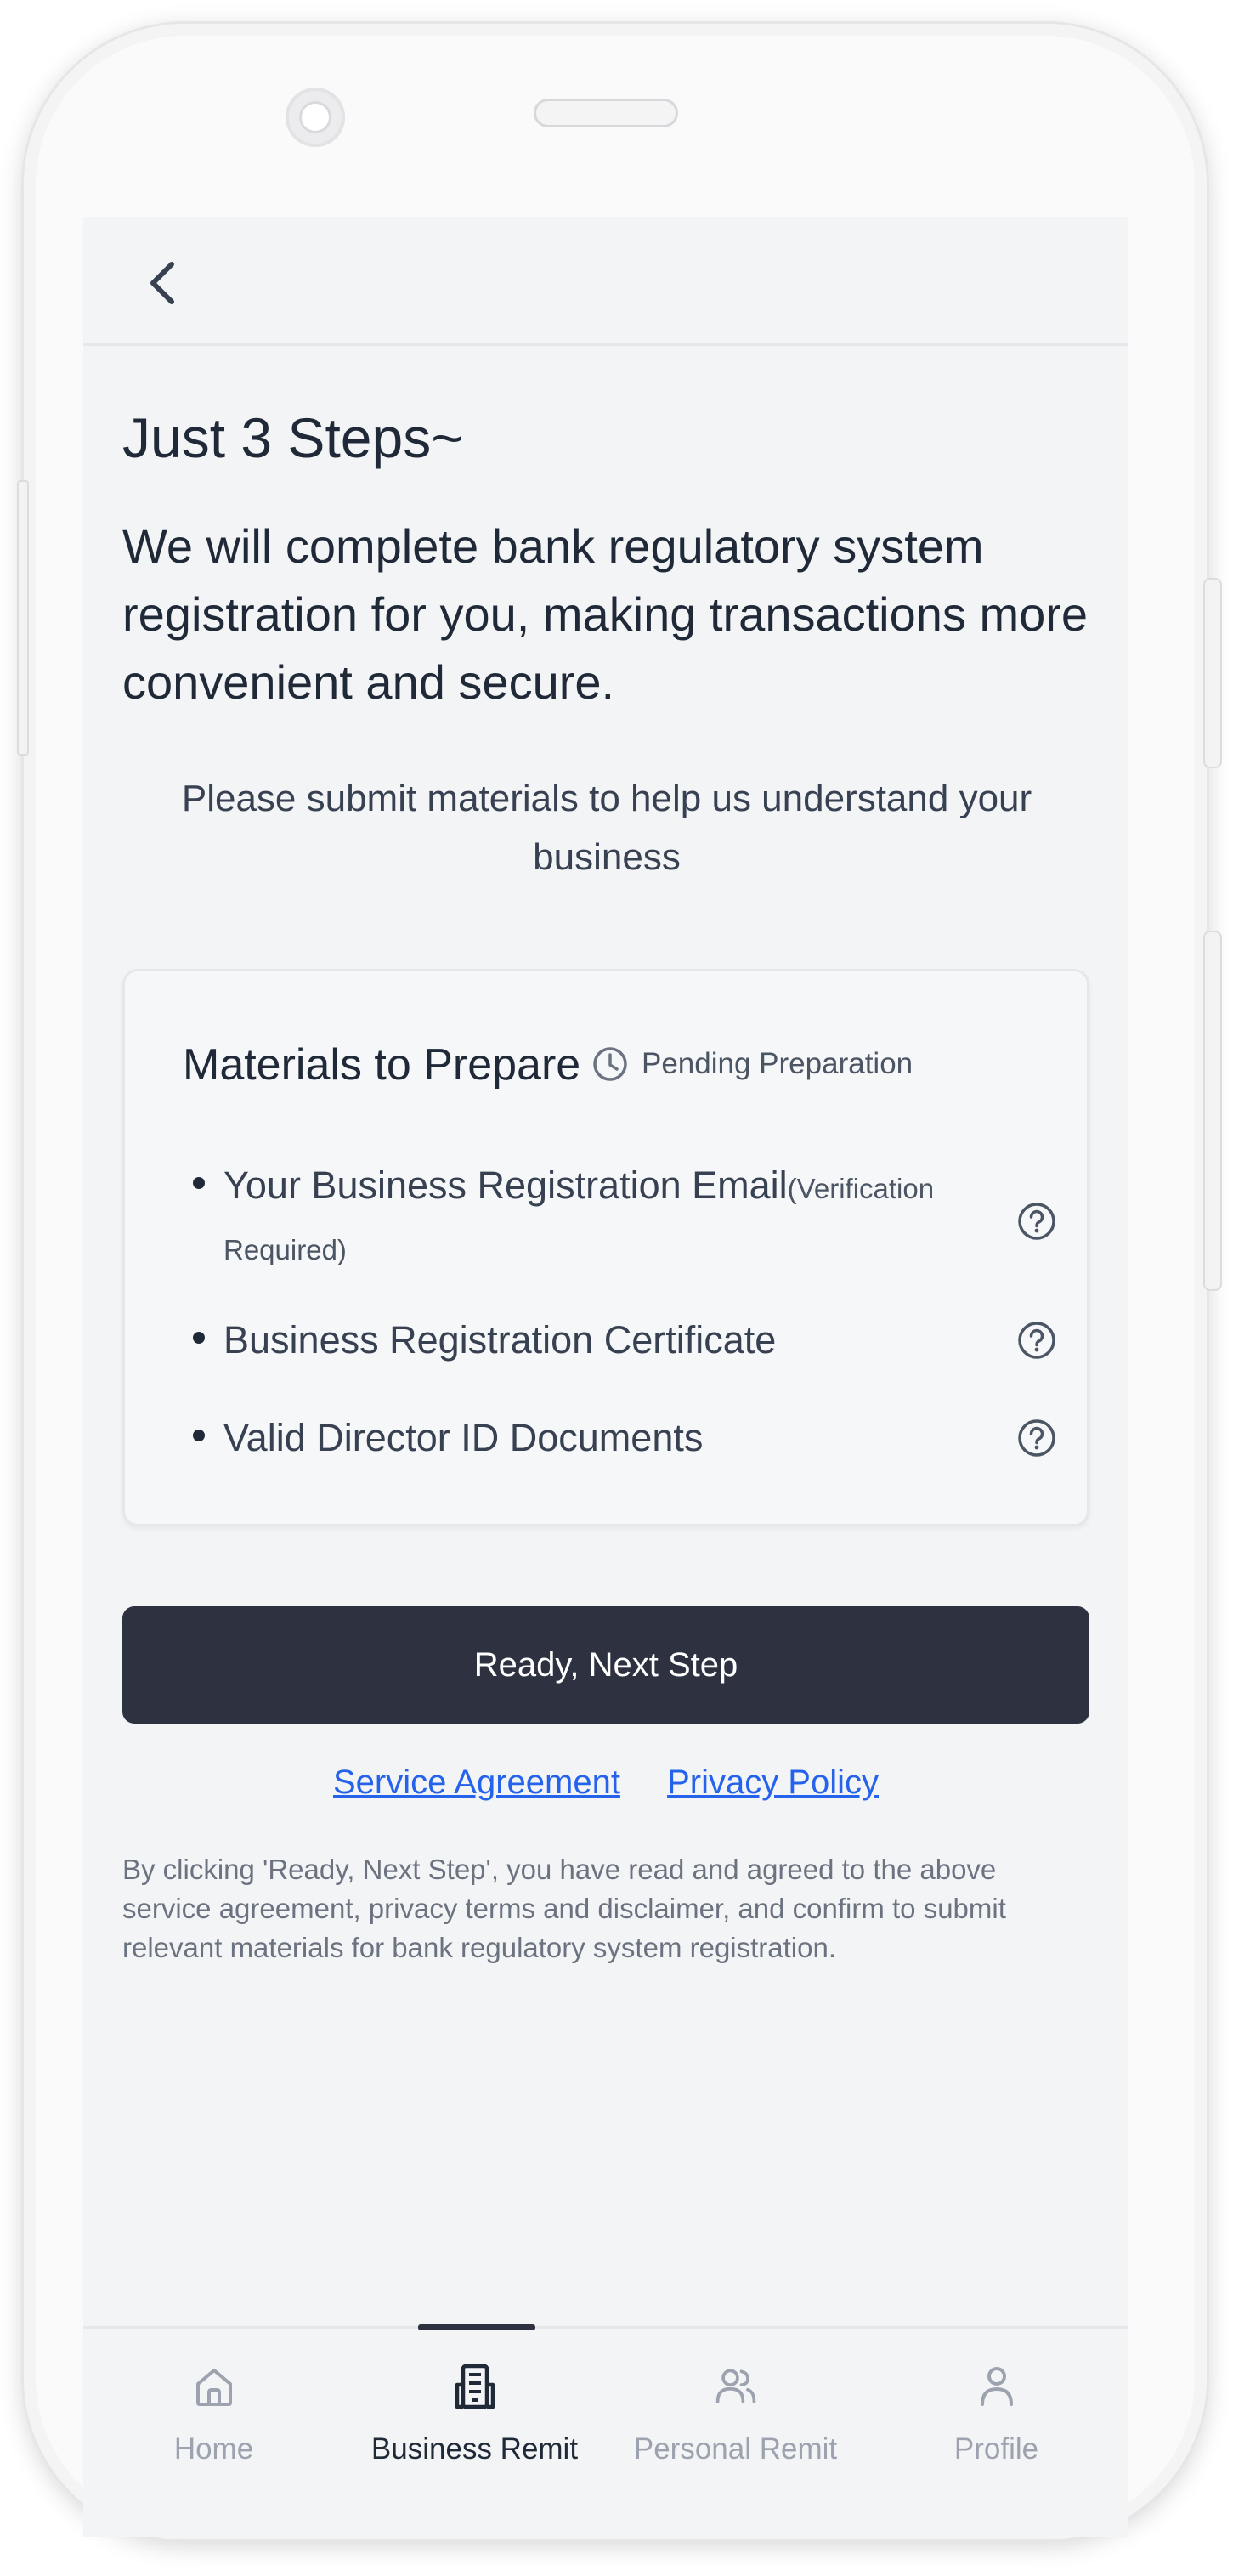 This screenshot has width=1233, height=2576. I want to click on legal-links: Service Agreement Privacy Policy, so click(605, 1783).